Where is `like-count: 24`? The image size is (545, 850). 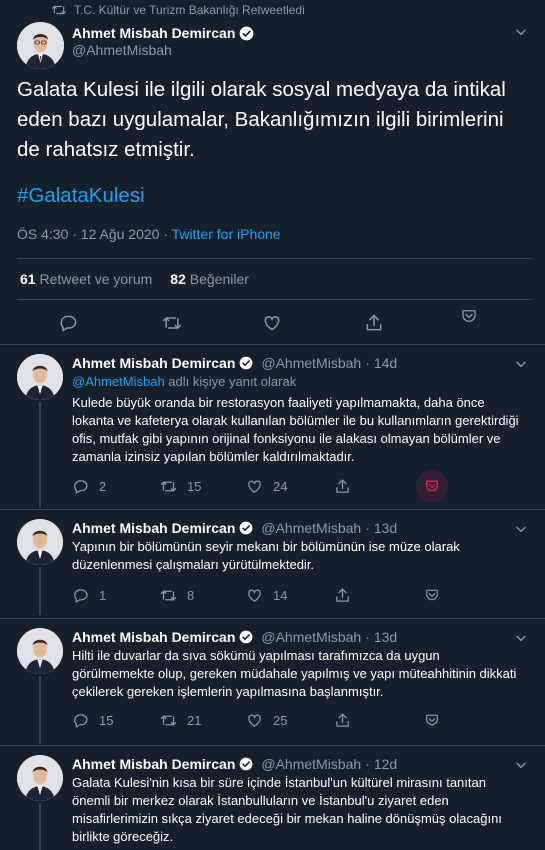 like-count: 24 is located at coordinates (280, 486).